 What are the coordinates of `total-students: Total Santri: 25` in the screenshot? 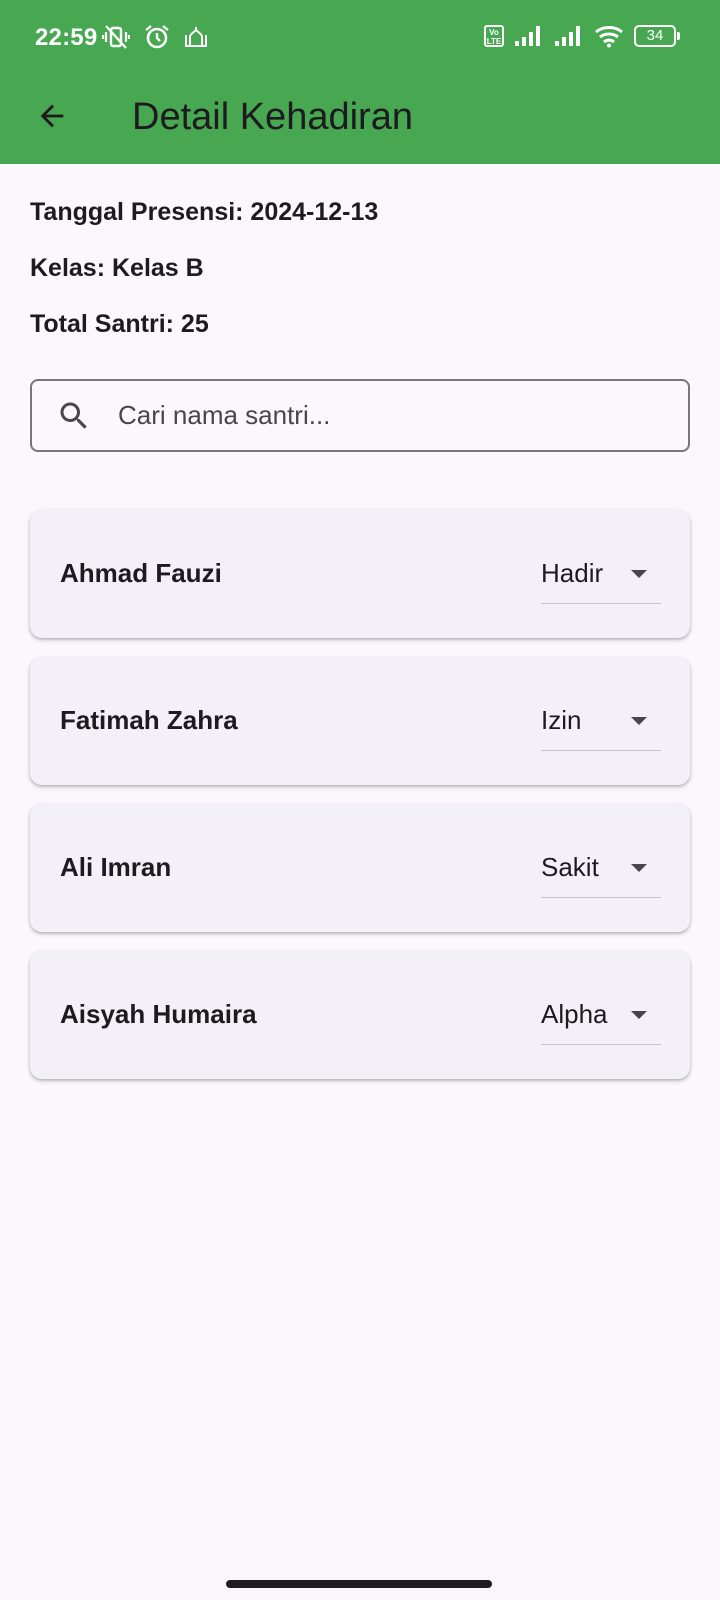 It's located at (119, 324).